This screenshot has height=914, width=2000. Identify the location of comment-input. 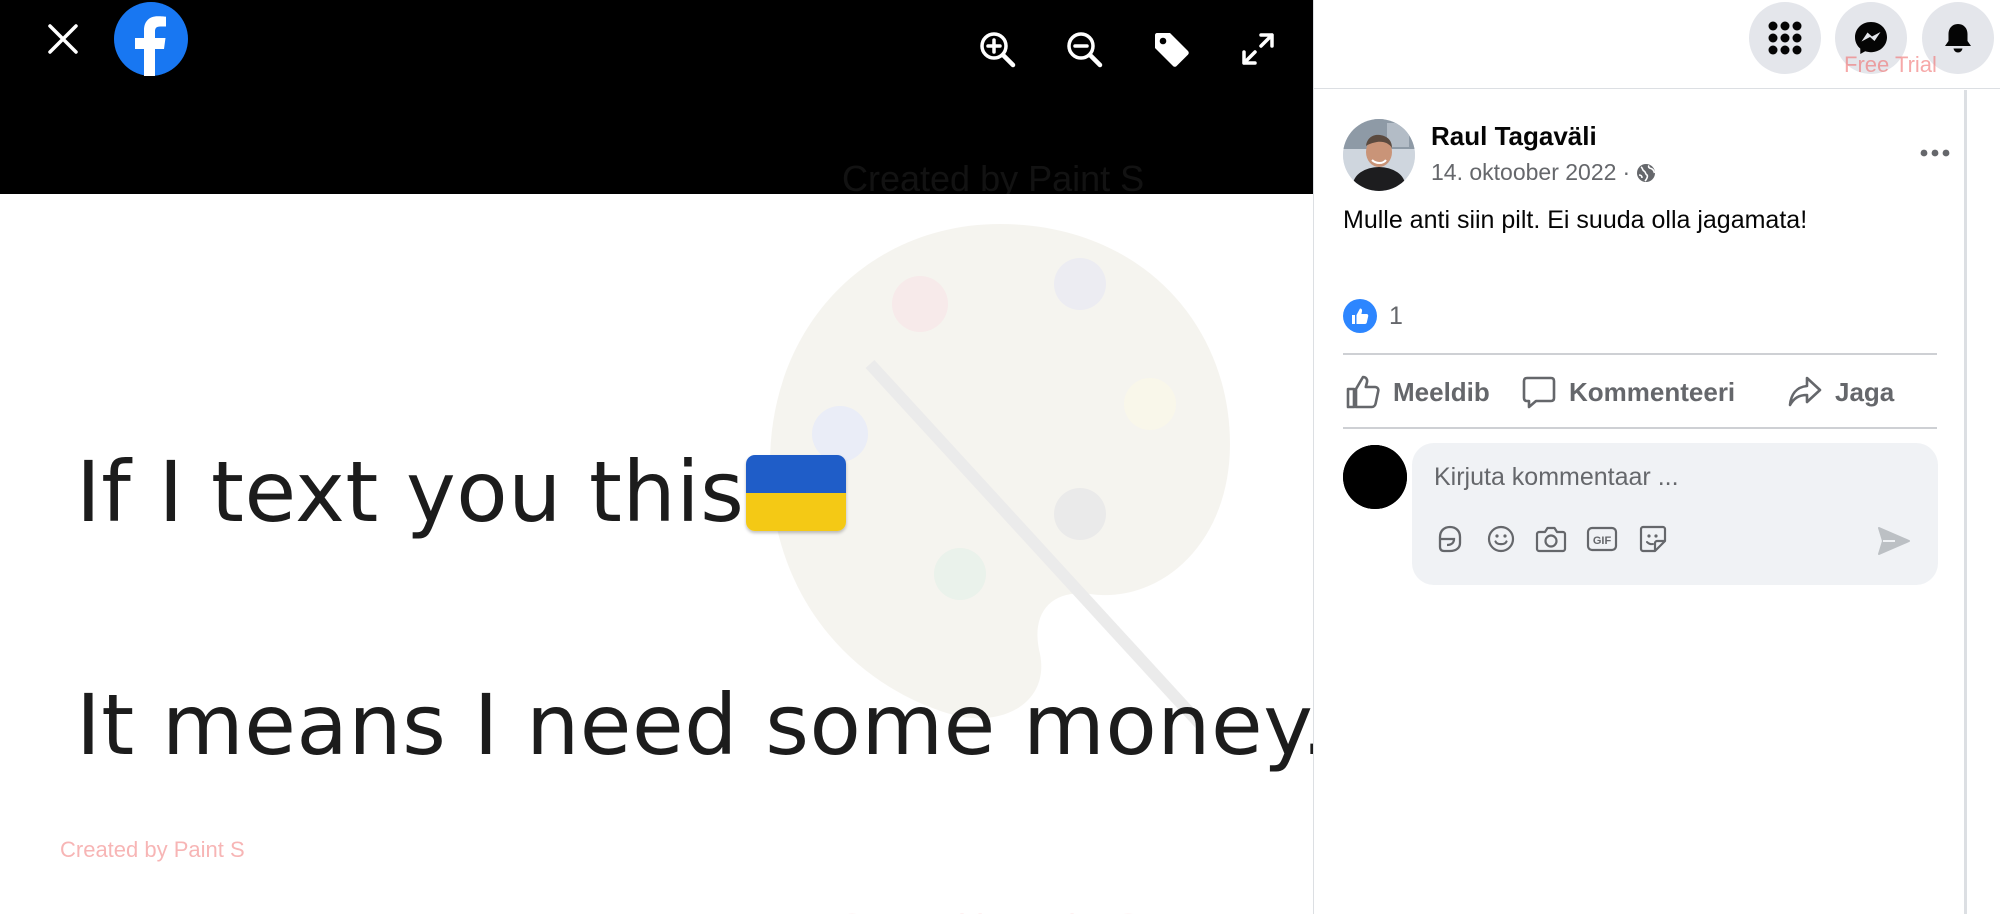
(1664, 477).